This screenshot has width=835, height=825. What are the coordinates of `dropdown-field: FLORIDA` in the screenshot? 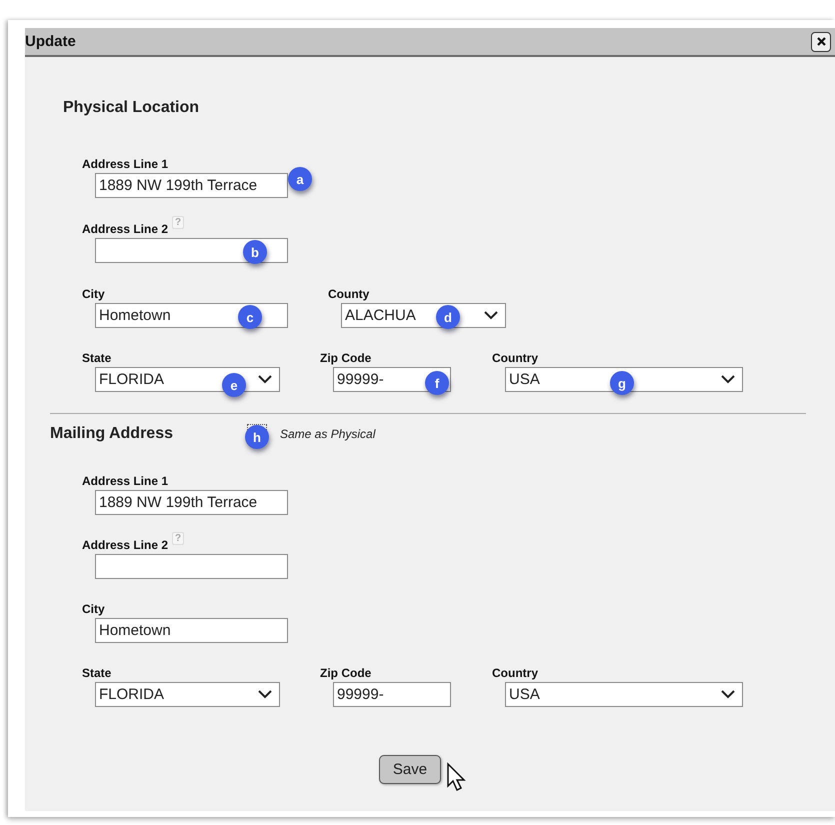 It's located at (187, 694).